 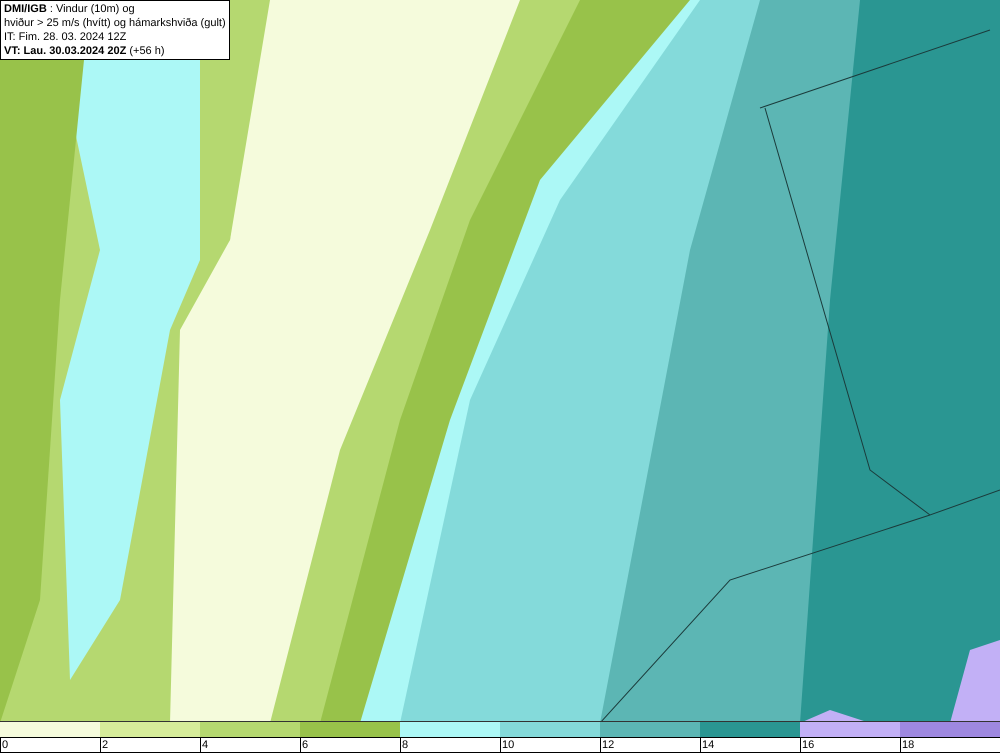 What do you see at coordinates (105, 745) in the screenshot?
I see `legend-tick-label: 2` at bounding box center [105, 745].